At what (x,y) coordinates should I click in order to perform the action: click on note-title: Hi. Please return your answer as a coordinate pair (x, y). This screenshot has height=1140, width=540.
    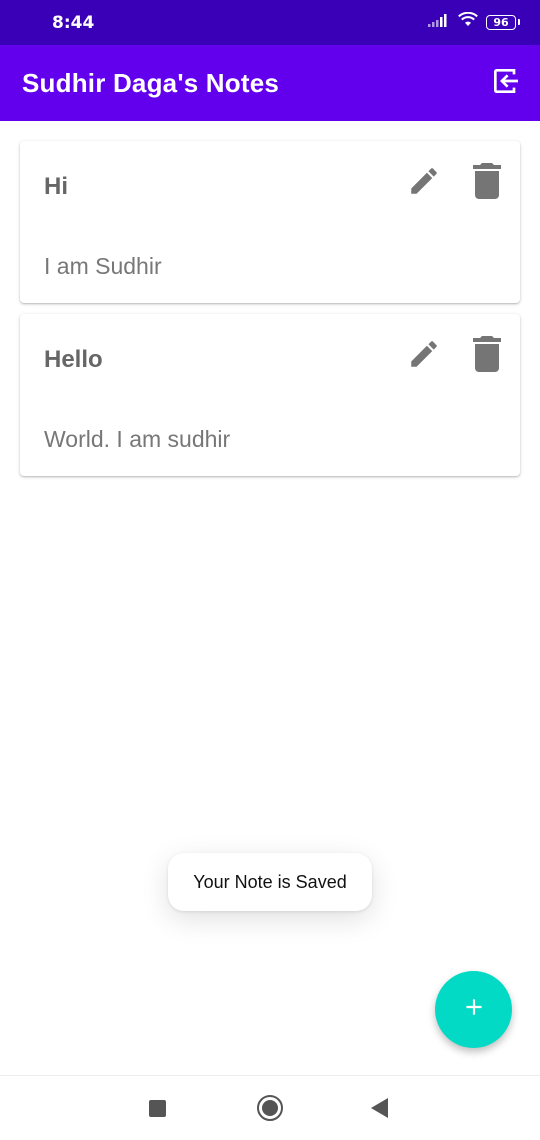
    Looking at the image, I should click on (56, 186).